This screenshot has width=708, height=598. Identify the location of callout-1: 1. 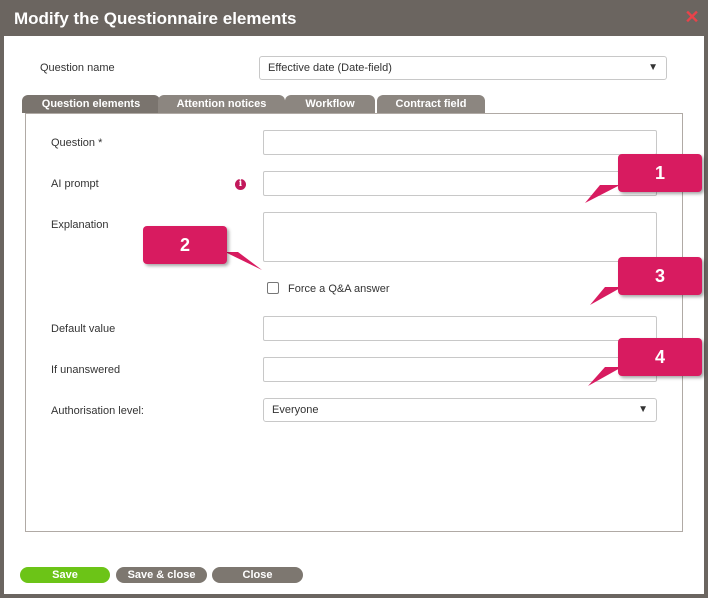
(660, 173).